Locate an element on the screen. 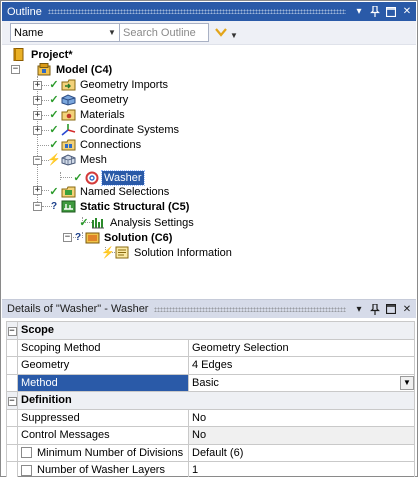 The width and height of the screenshot is (418, 477). property-key-with-checkbox: Number of Washer Layers is located at coordinates (103, 469).